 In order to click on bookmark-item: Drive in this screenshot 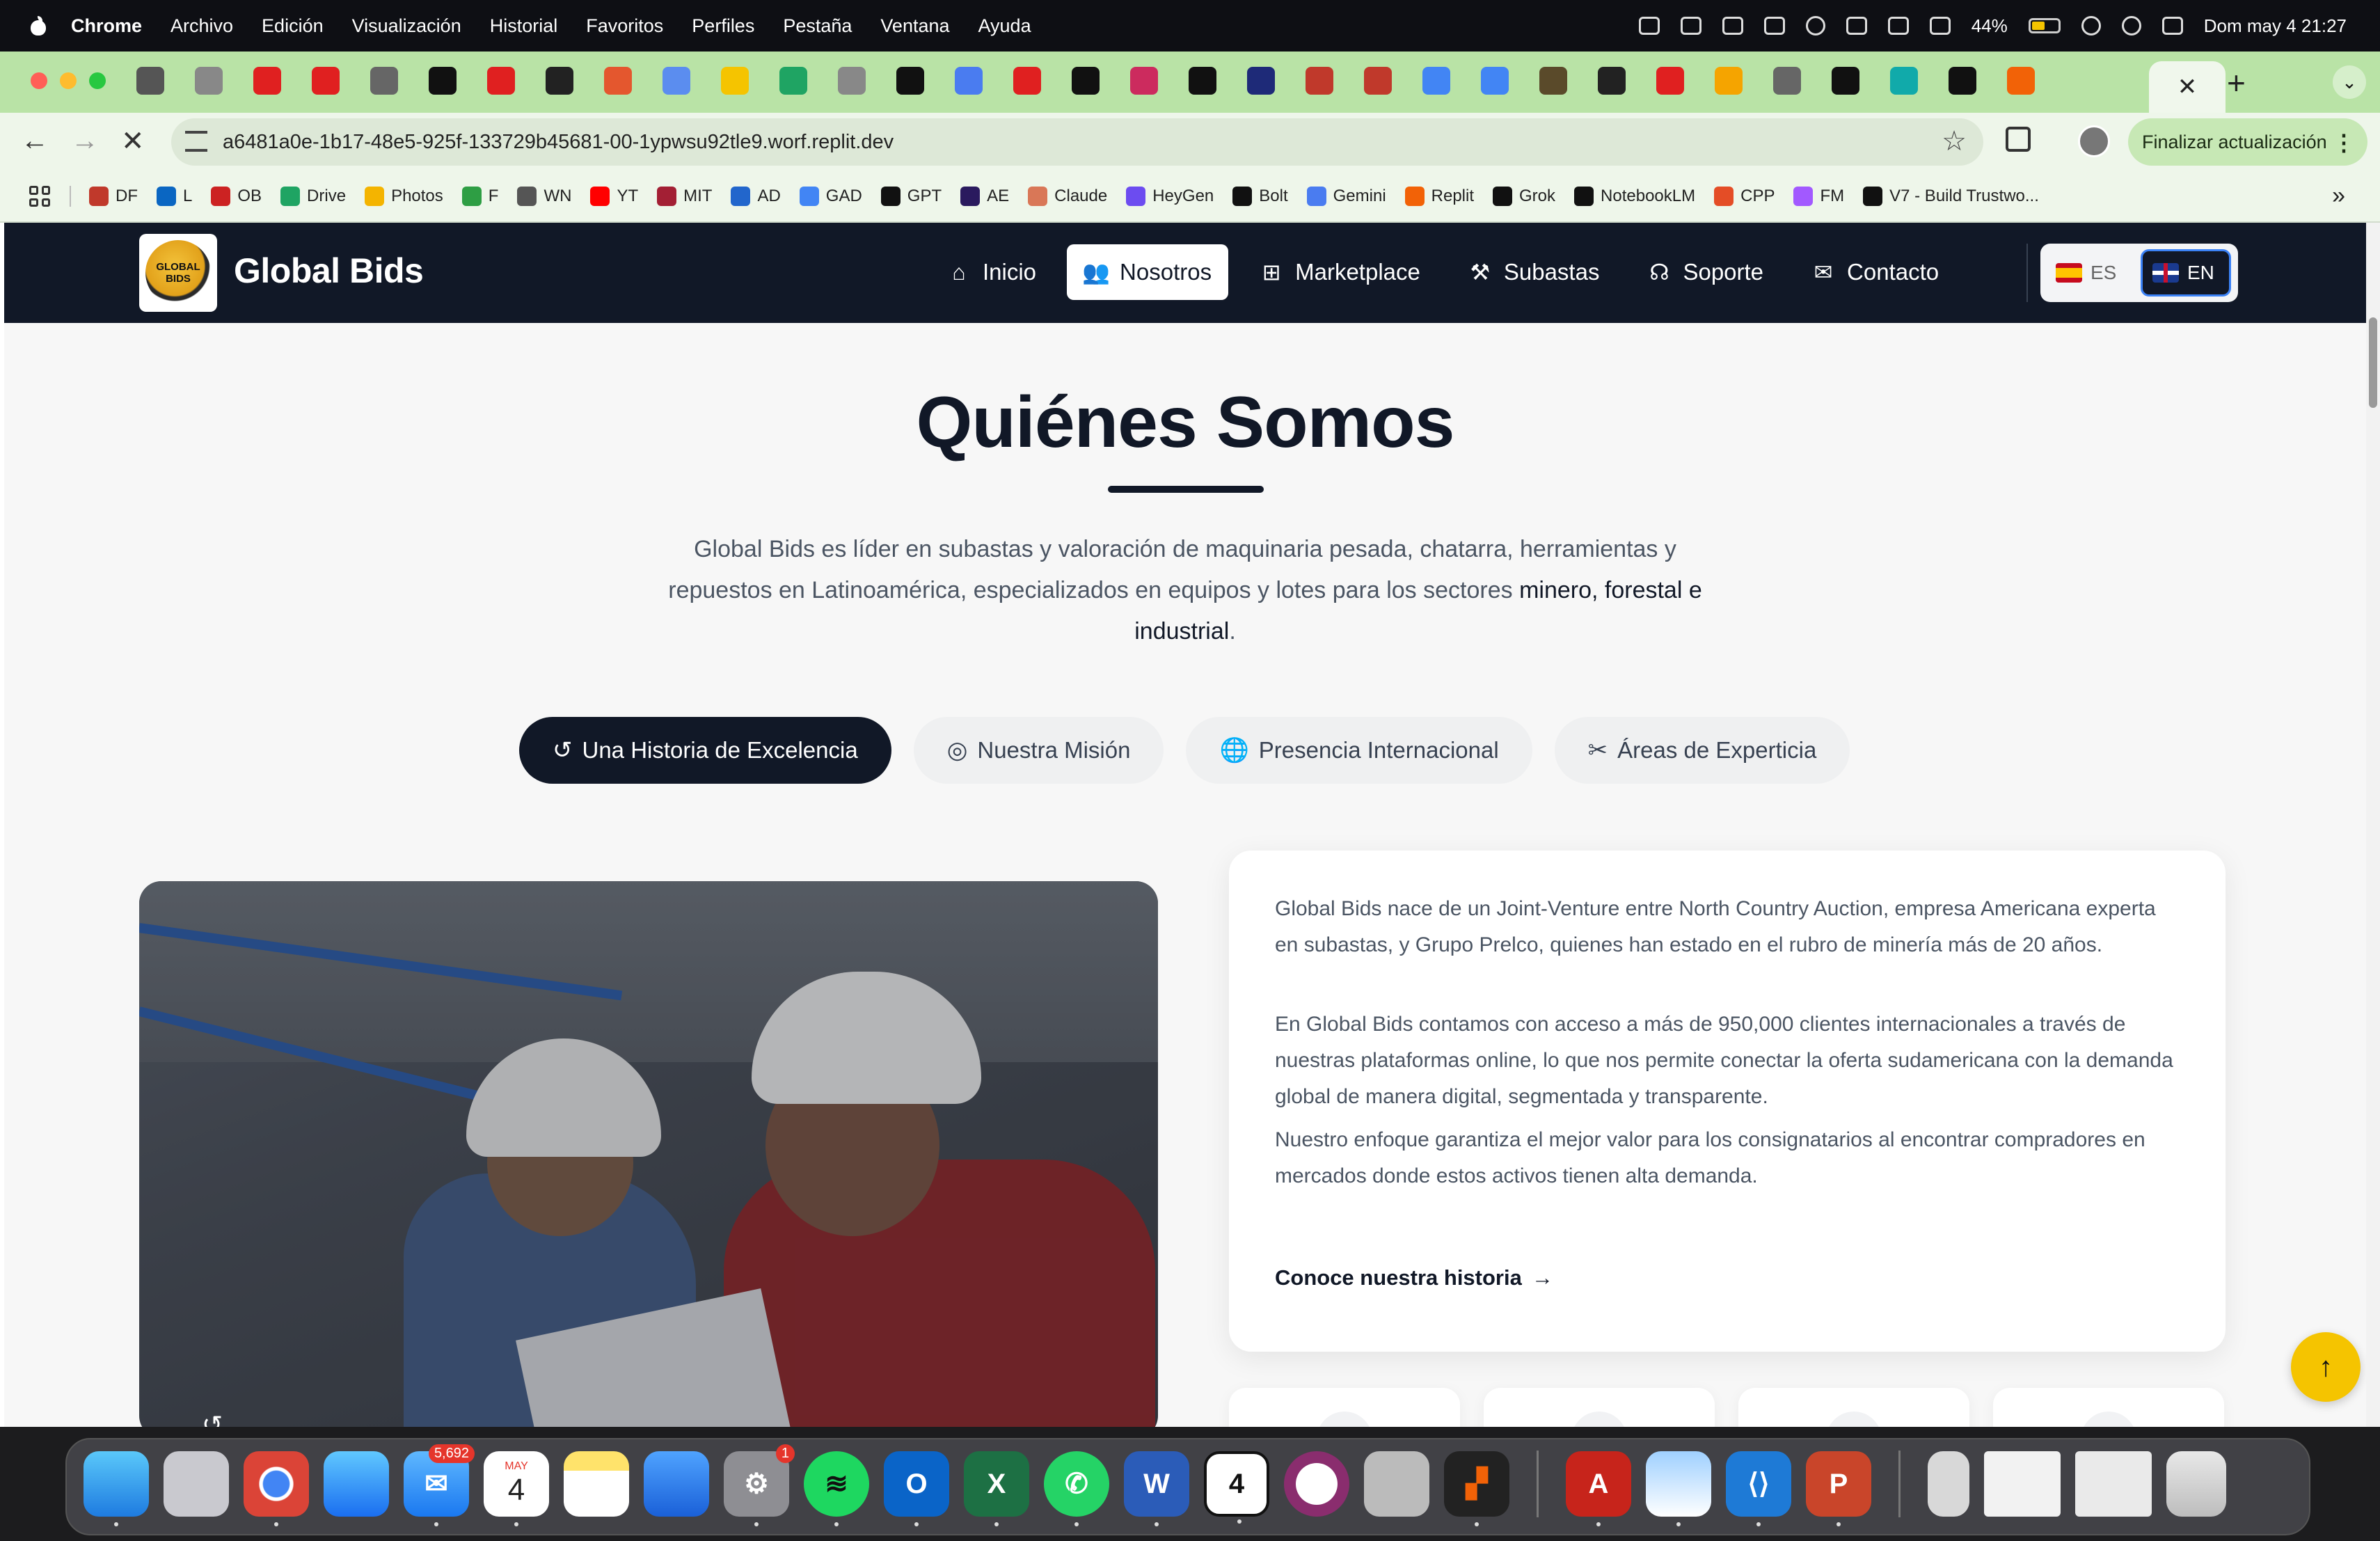, I will do `click(313, 196)`.